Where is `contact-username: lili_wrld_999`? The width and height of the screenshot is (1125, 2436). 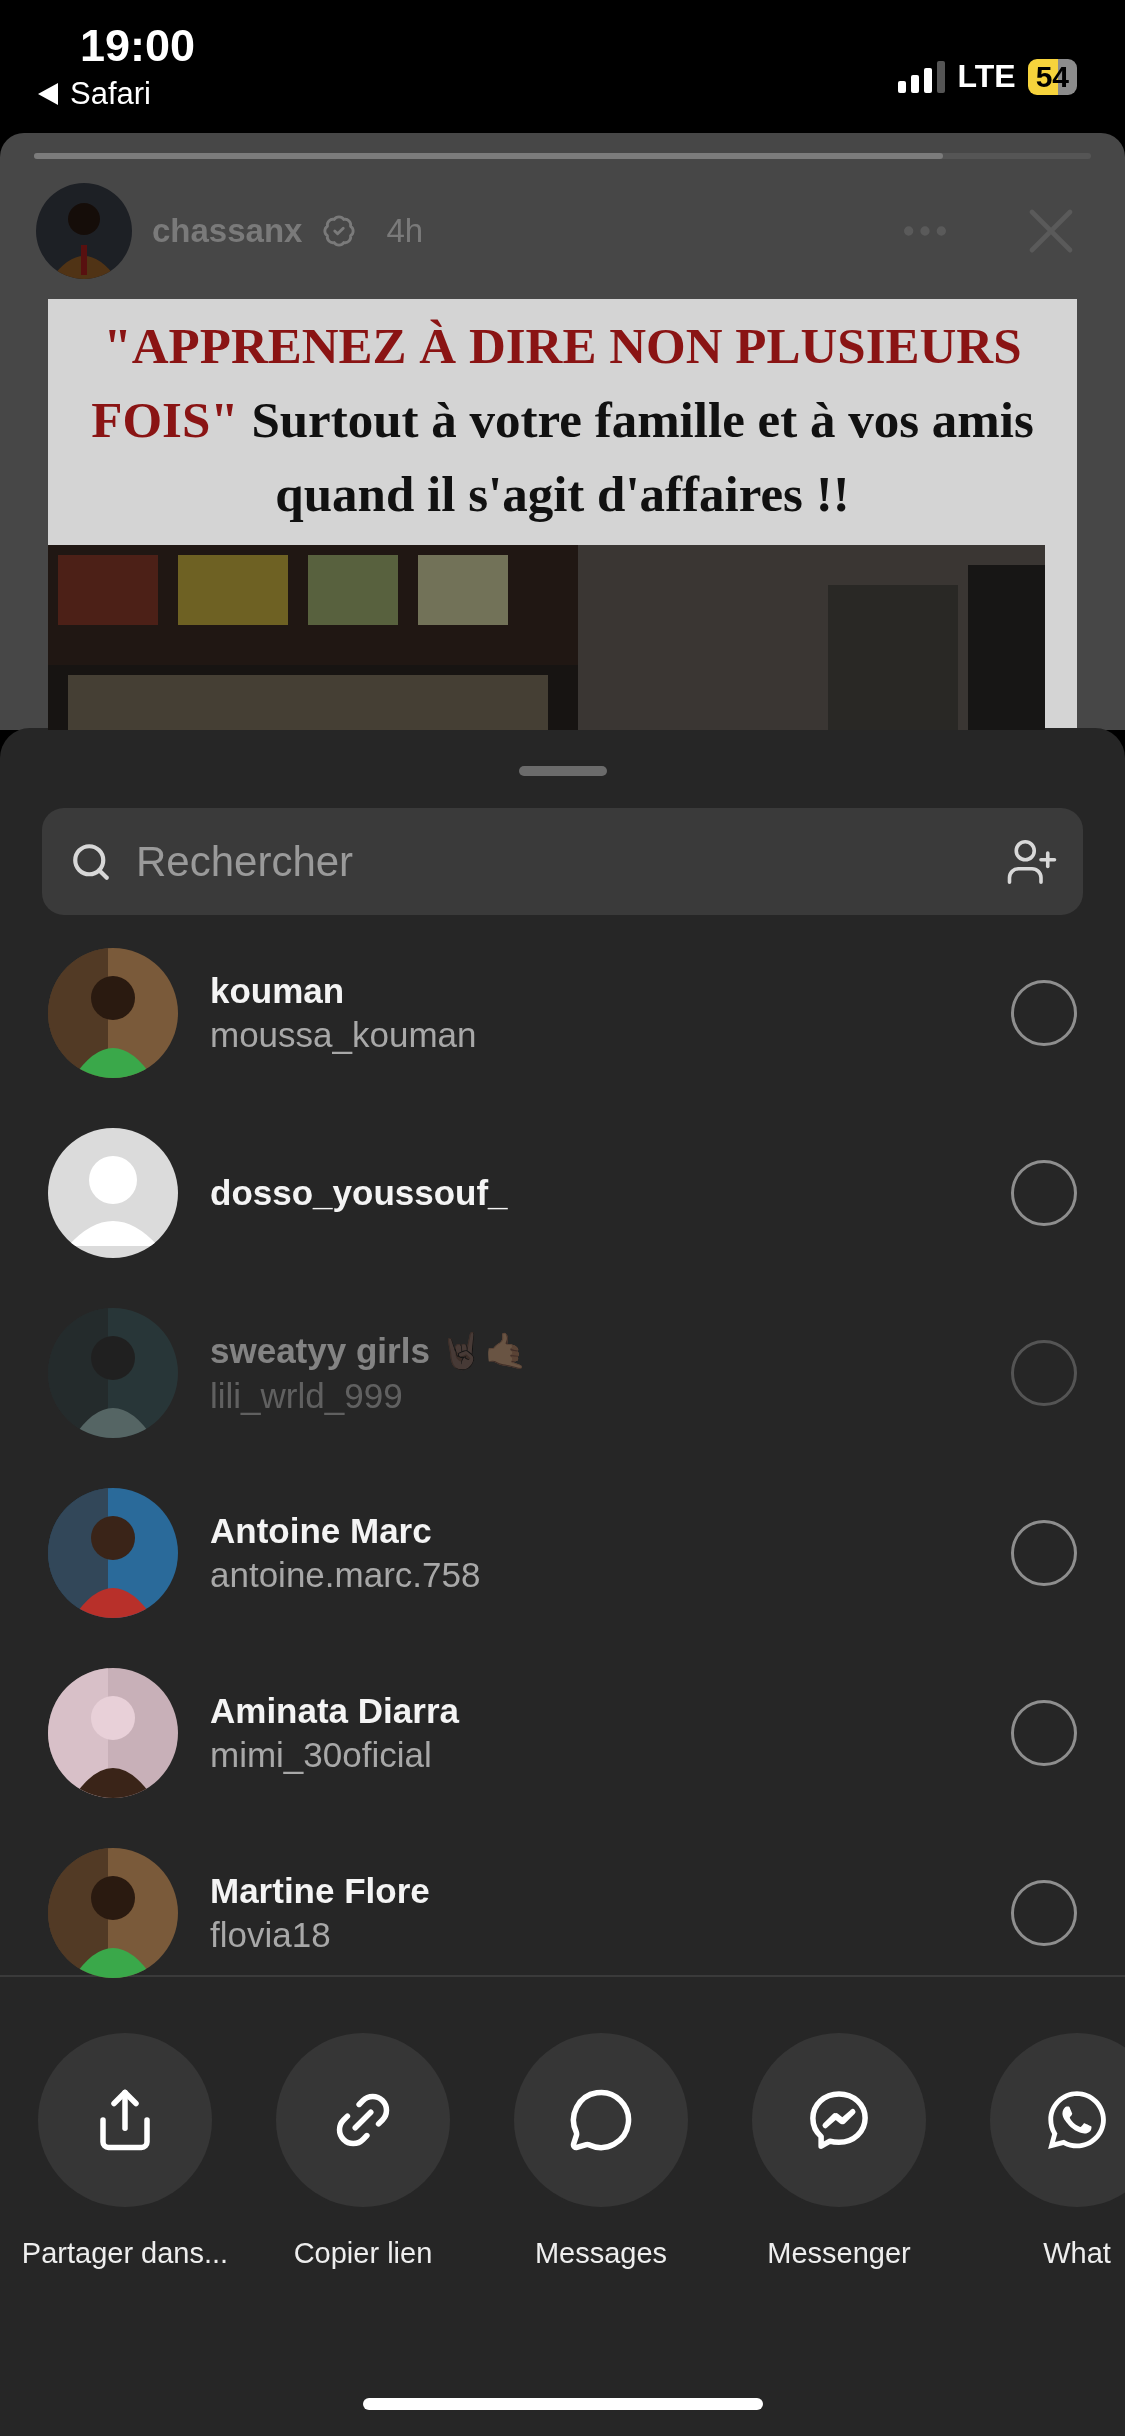
contact-username: lili_wrld_999 is located at coordinates (307, 1395).